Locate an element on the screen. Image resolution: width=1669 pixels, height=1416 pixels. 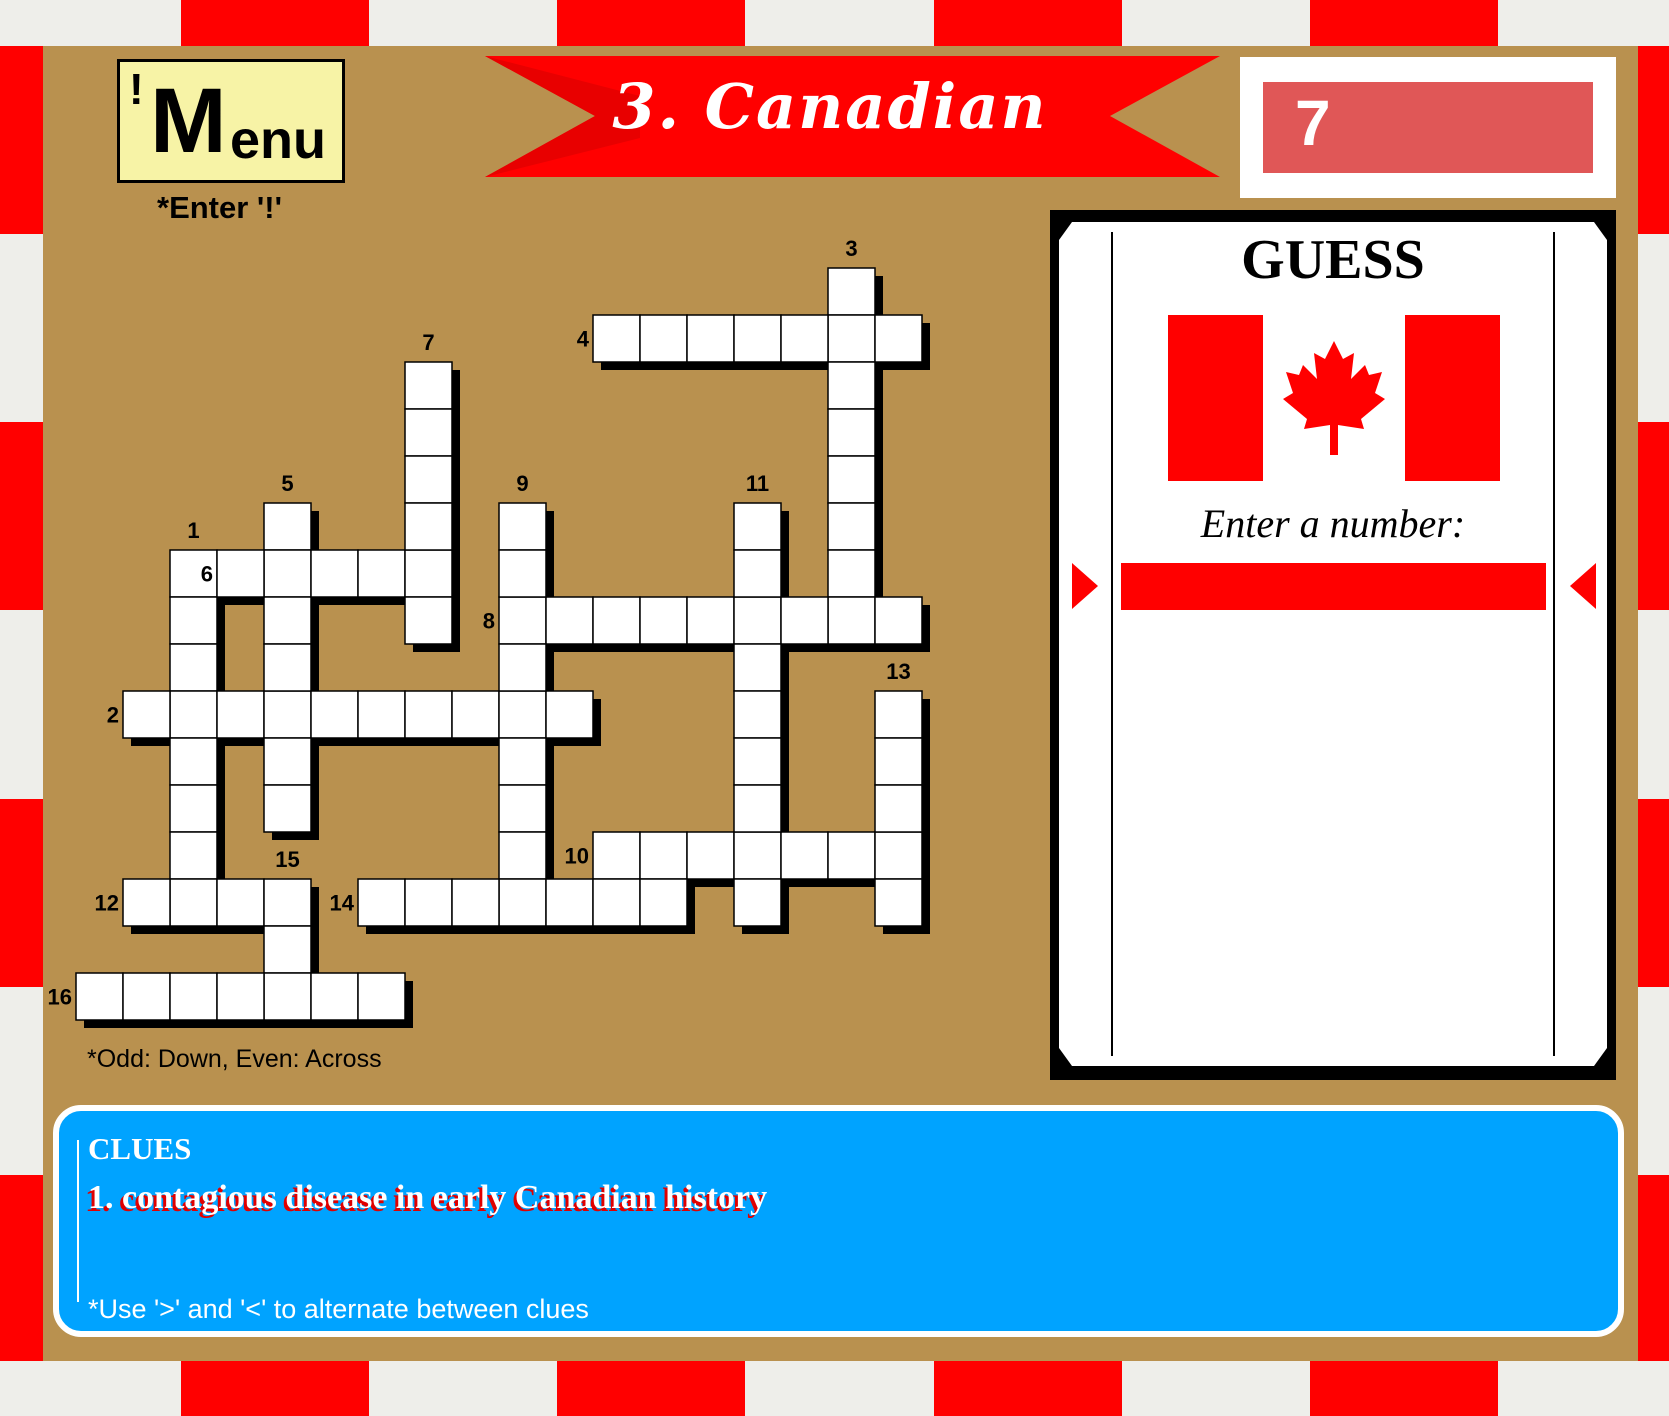
clue-number-9: 9 is located at coordinates (522, 483).